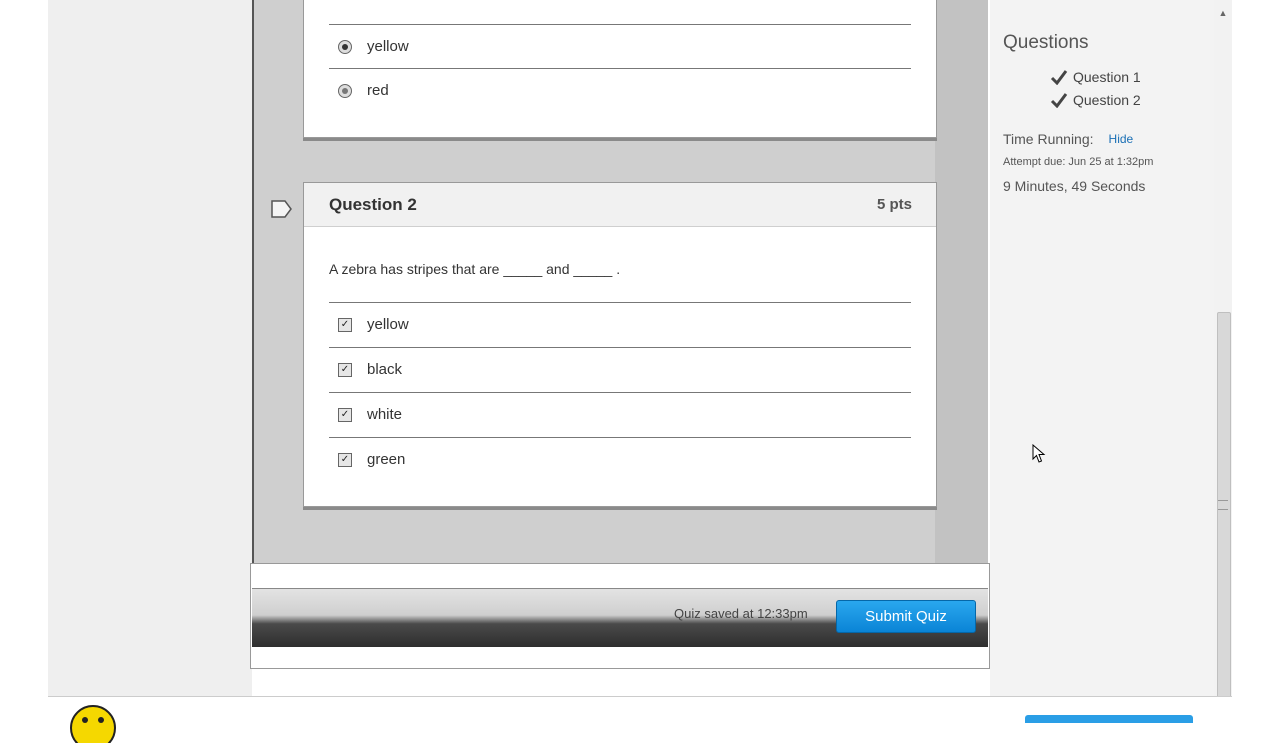 The width and height of the screenshot is (1280, 743). Describe the element at coordinates (1223, 13) in the screenshot. I see `scroll-up-arrow-icon: ▲` at that location.